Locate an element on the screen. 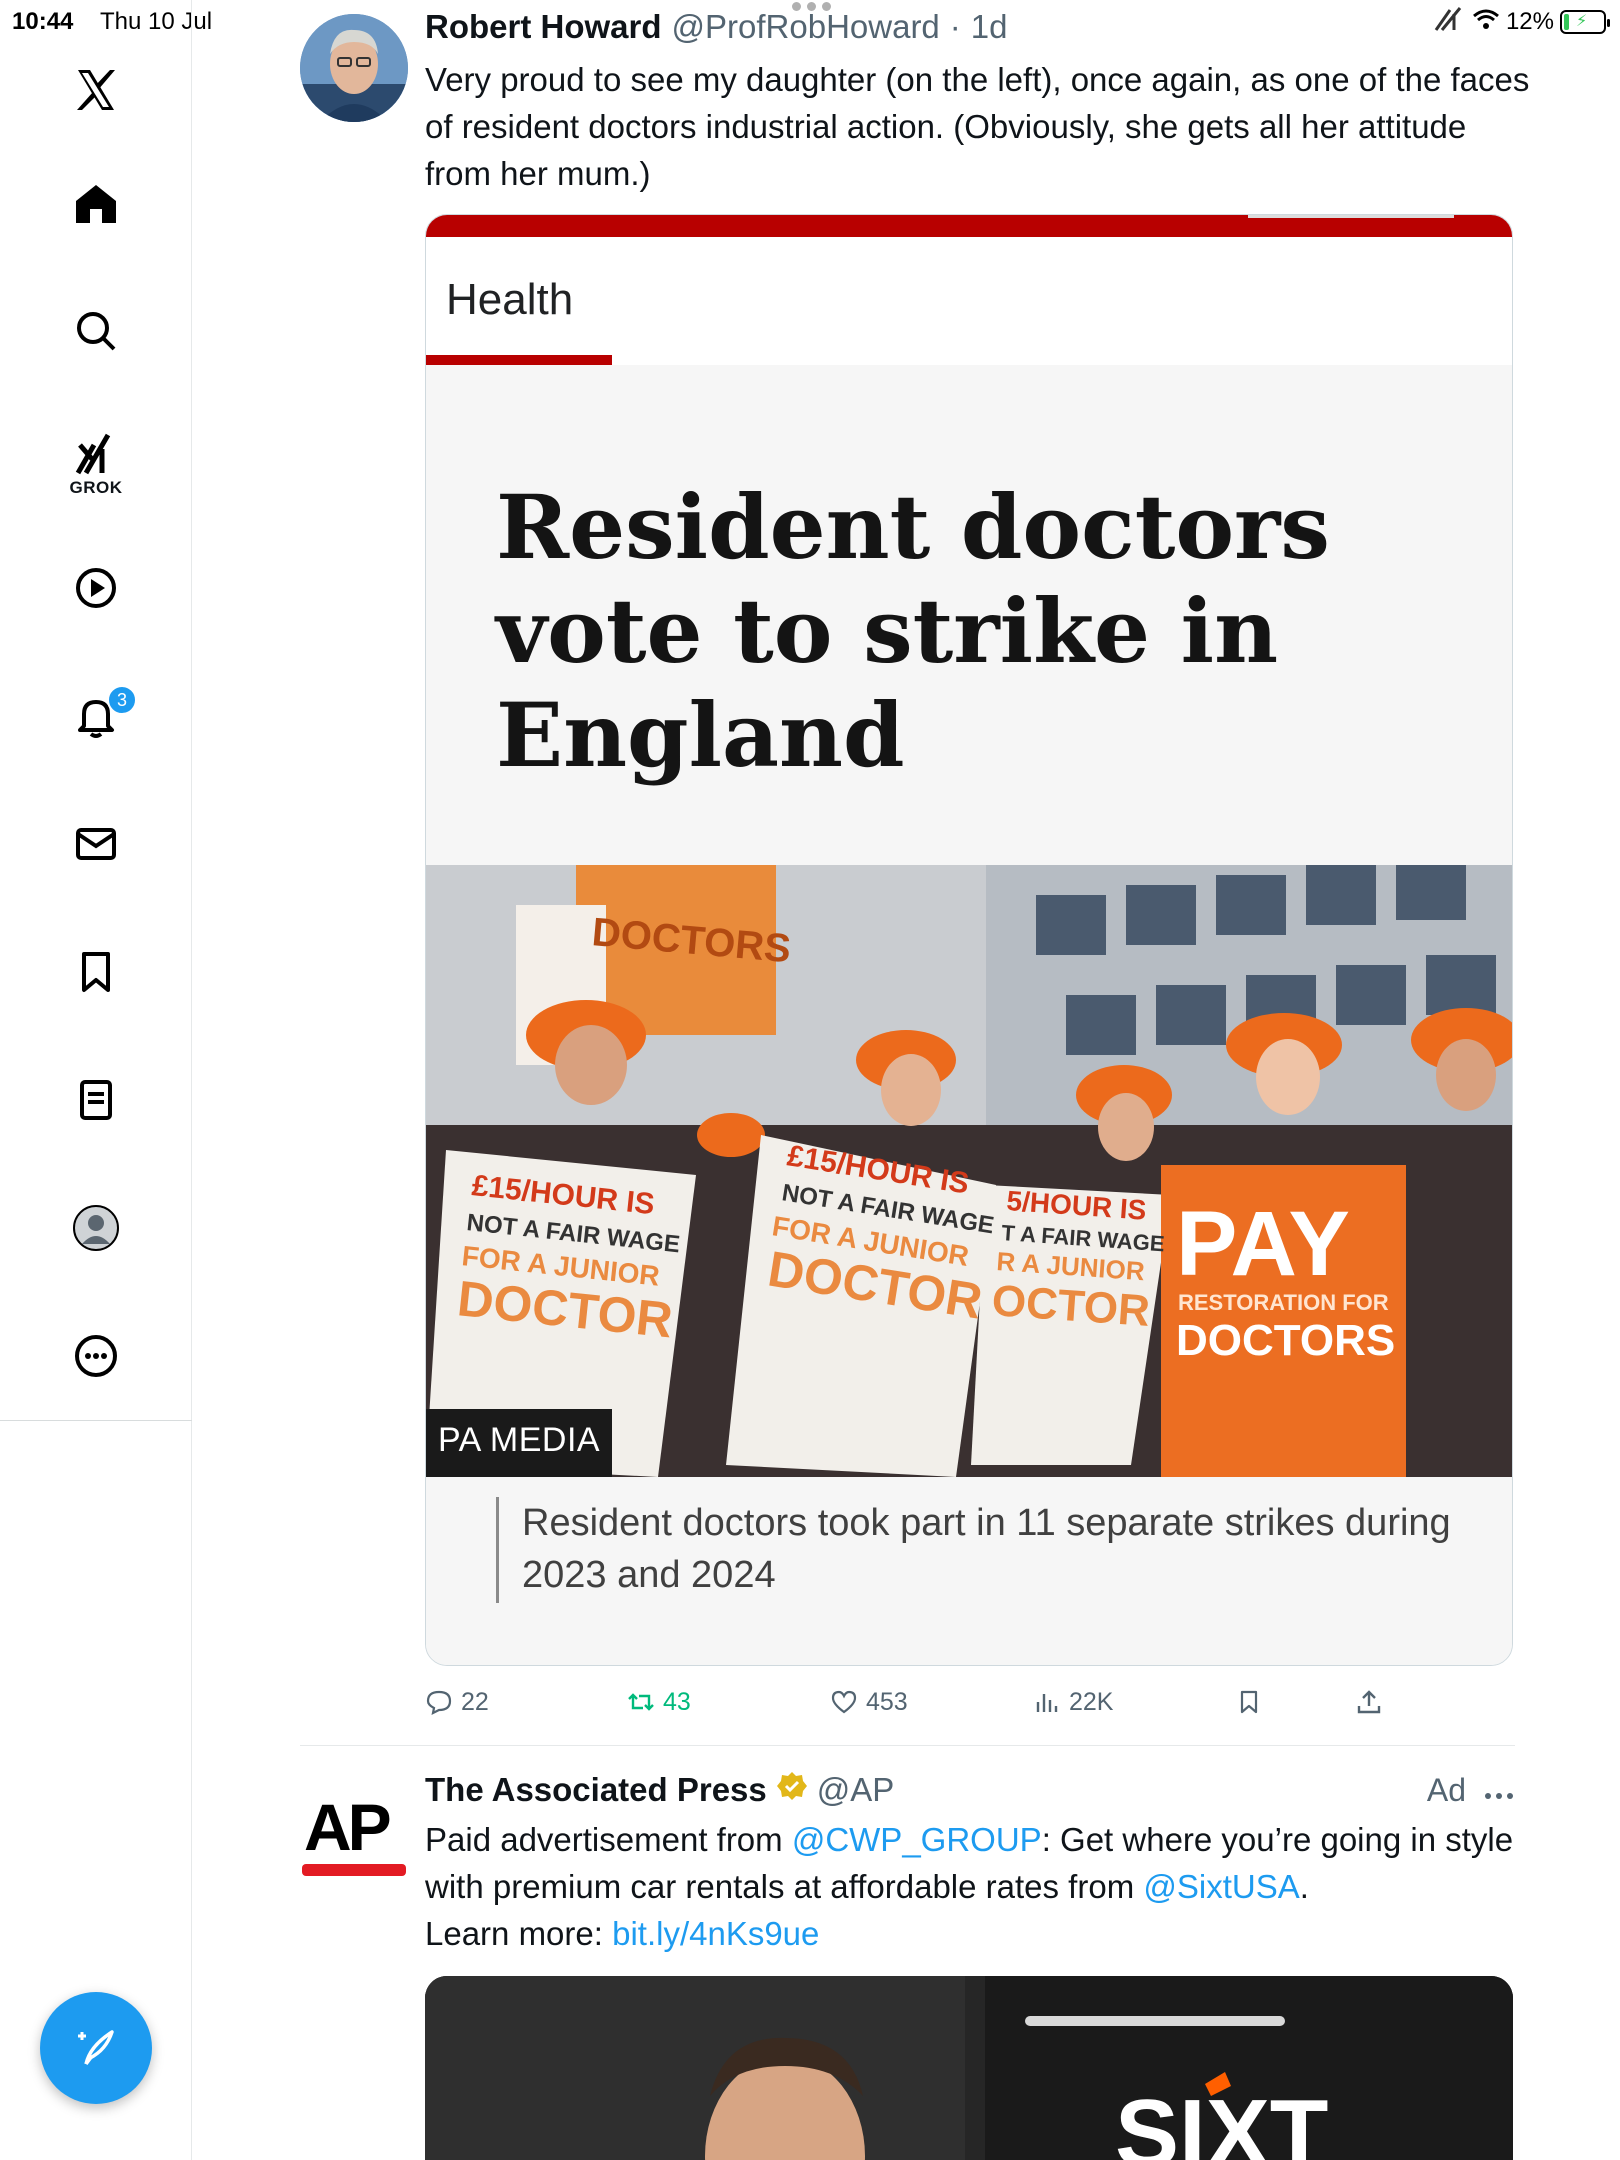 This screenshot has width=1620, height=2160. svg-text: RESTORATION FOR is located at coordinates (1283, 1302).